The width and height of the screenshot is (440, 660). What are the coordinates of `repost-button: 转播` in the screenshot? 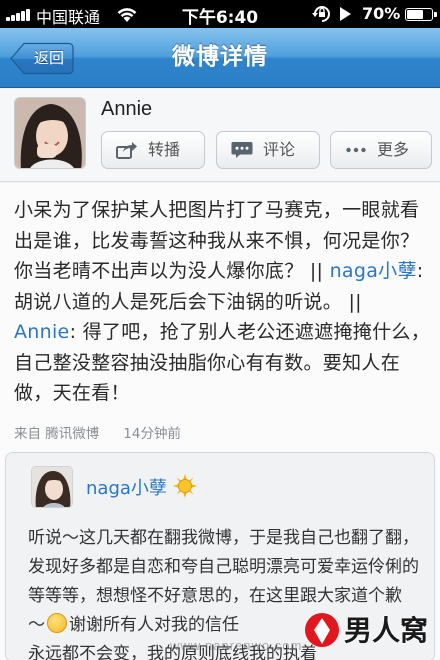 It's located at (153, 150).